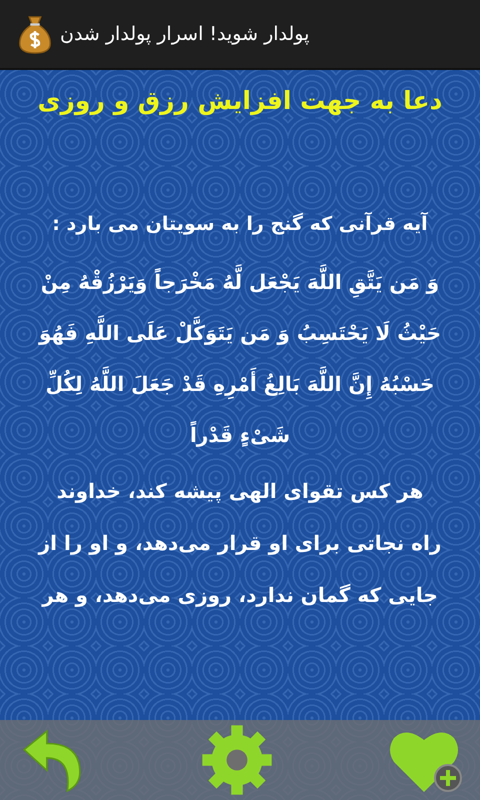 This screenshot has width=480, height=800. What do you see at coordinates (240, 333) in the screenshot?
I see `verse-line: حَیْثُ لَا یَحْتَسِبُ وَ مَن یَتَوَکَّلْ عَلَى اللَّهِ فَهُوَ` at bounding box center [240, 333].